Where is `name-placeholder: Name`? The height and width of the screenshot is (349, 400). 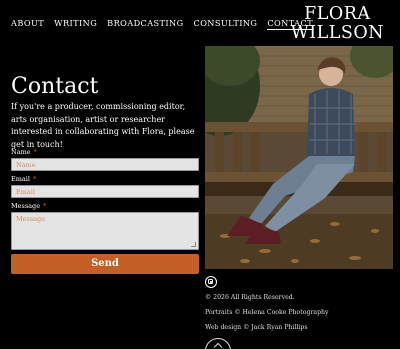
name-placeholder: Name is located at coordinates (26, 165).